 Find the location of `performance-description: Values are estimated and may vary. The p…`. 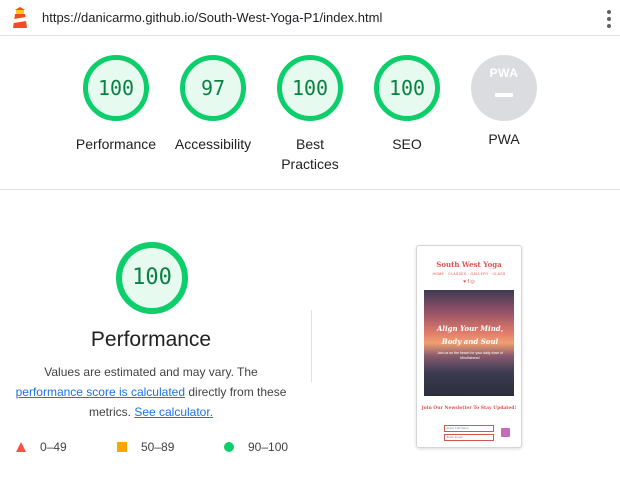

performance-description: Values are estimated and may vary. The p… is located at coordinates (151, 392).